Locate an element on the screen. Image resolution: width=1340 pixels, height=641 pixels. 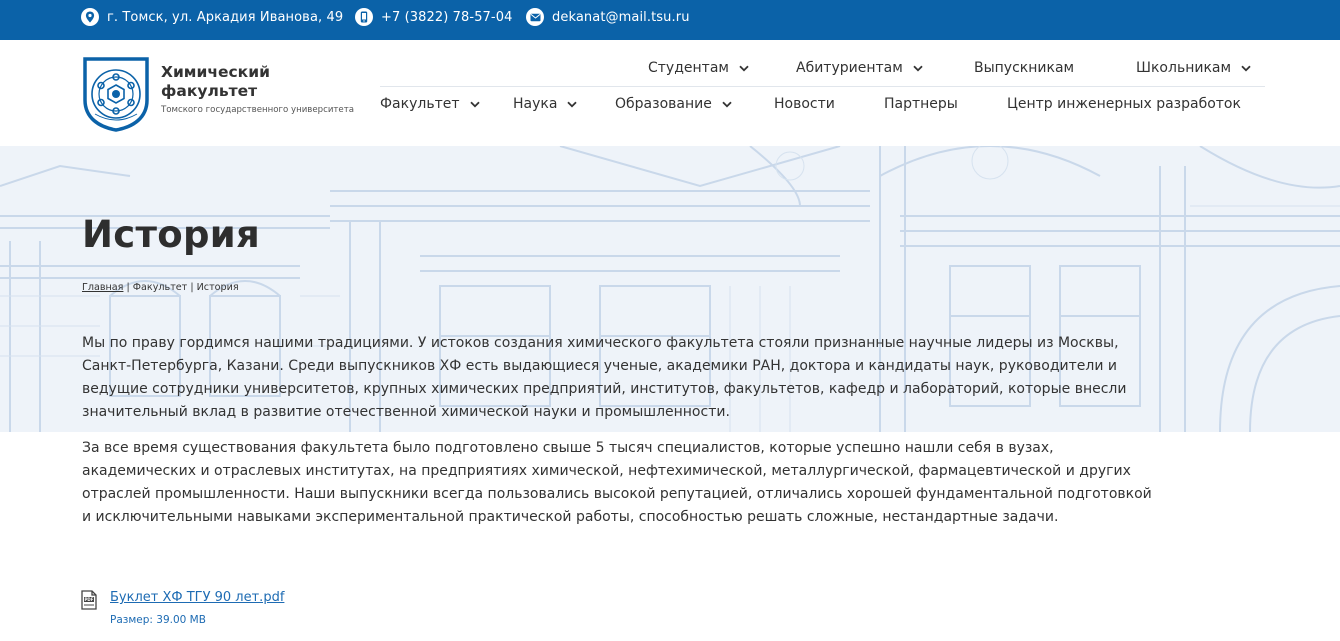
breadcrumb-current: История is located at coordinates (217, 287).